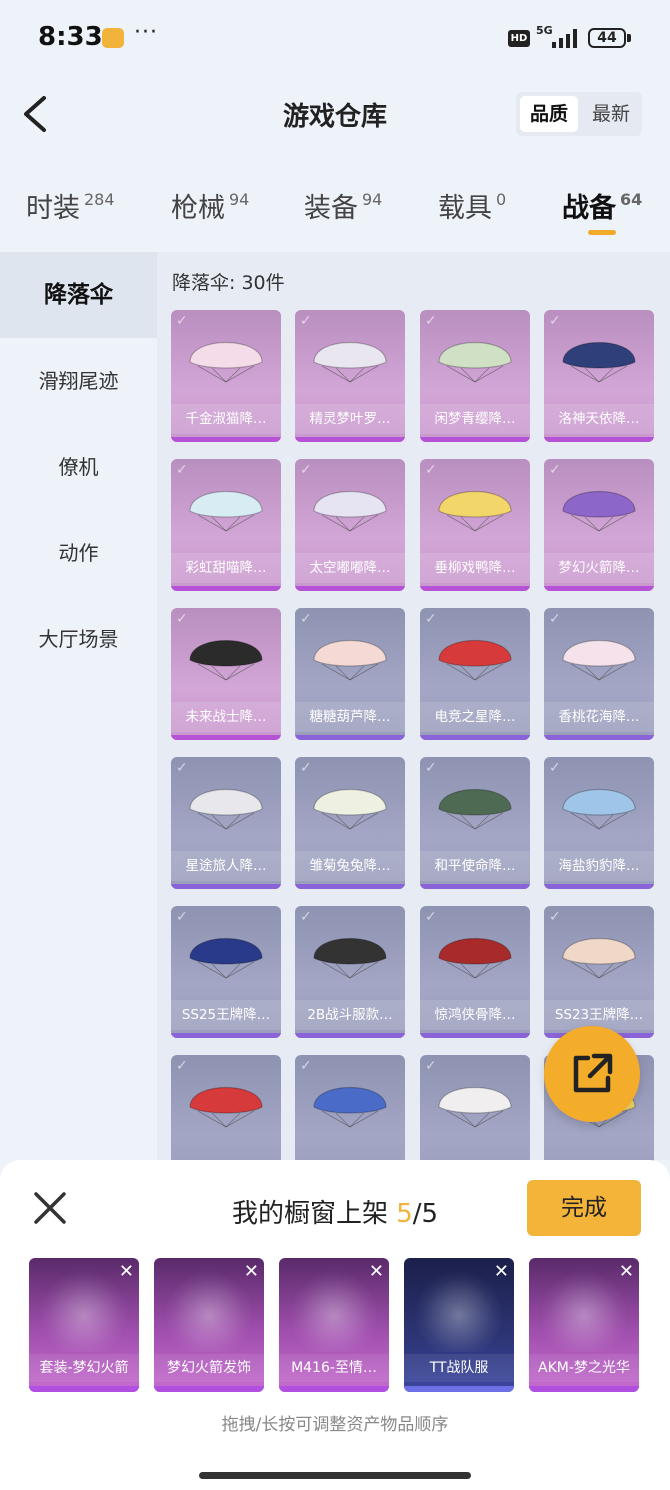 This screenshot has width=670, height=1490. Describe the element at coordinates (78, 295) in the screenshot. I see `sidebar-item-parachute: 降落伞` at that location.